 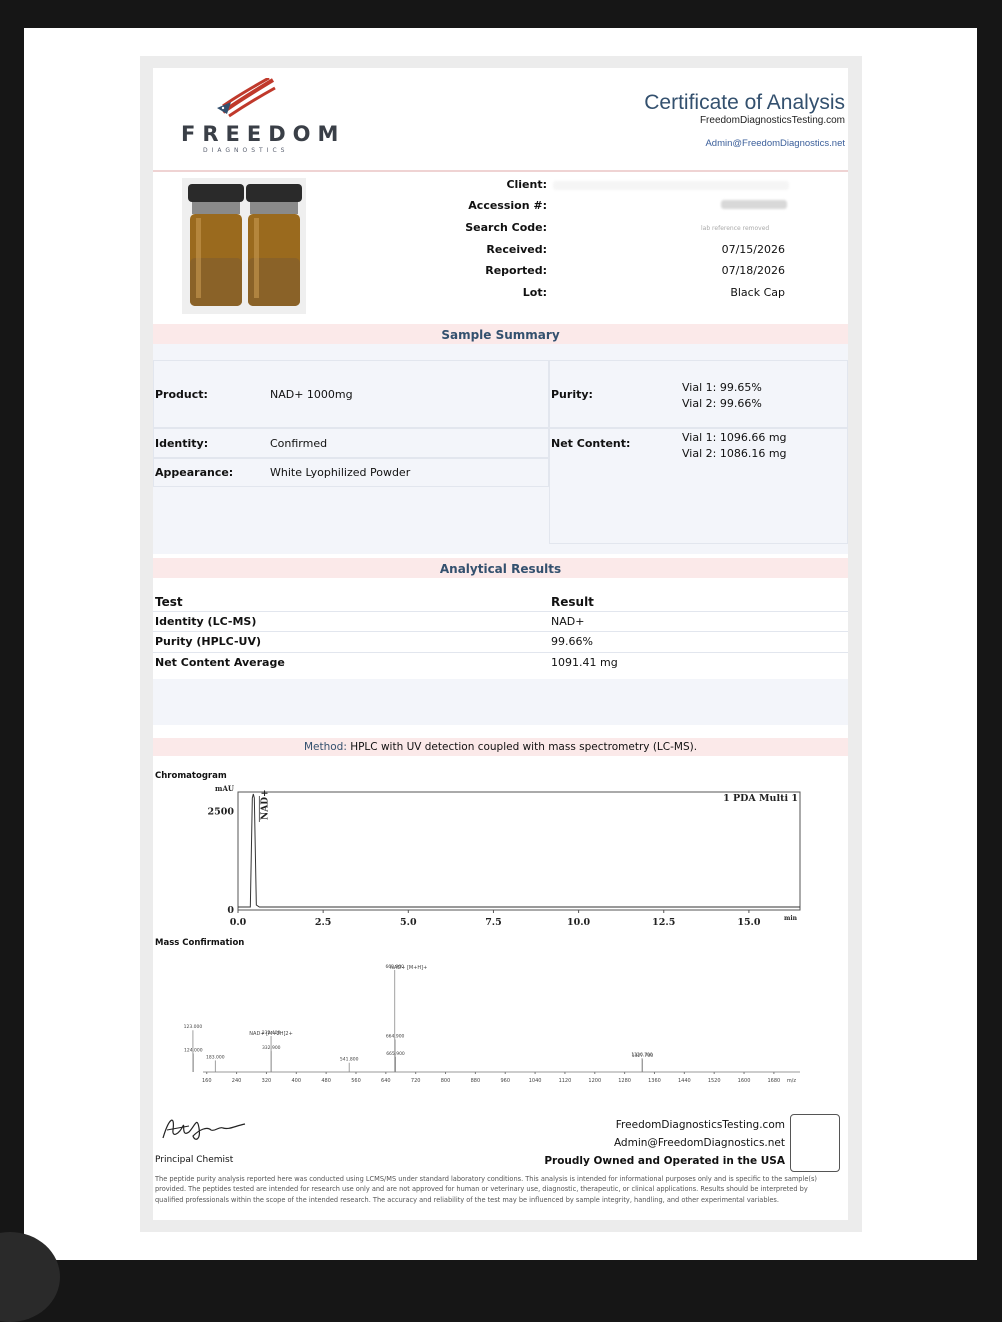 I want to click on client-redacted, so click(x=671, y=185).